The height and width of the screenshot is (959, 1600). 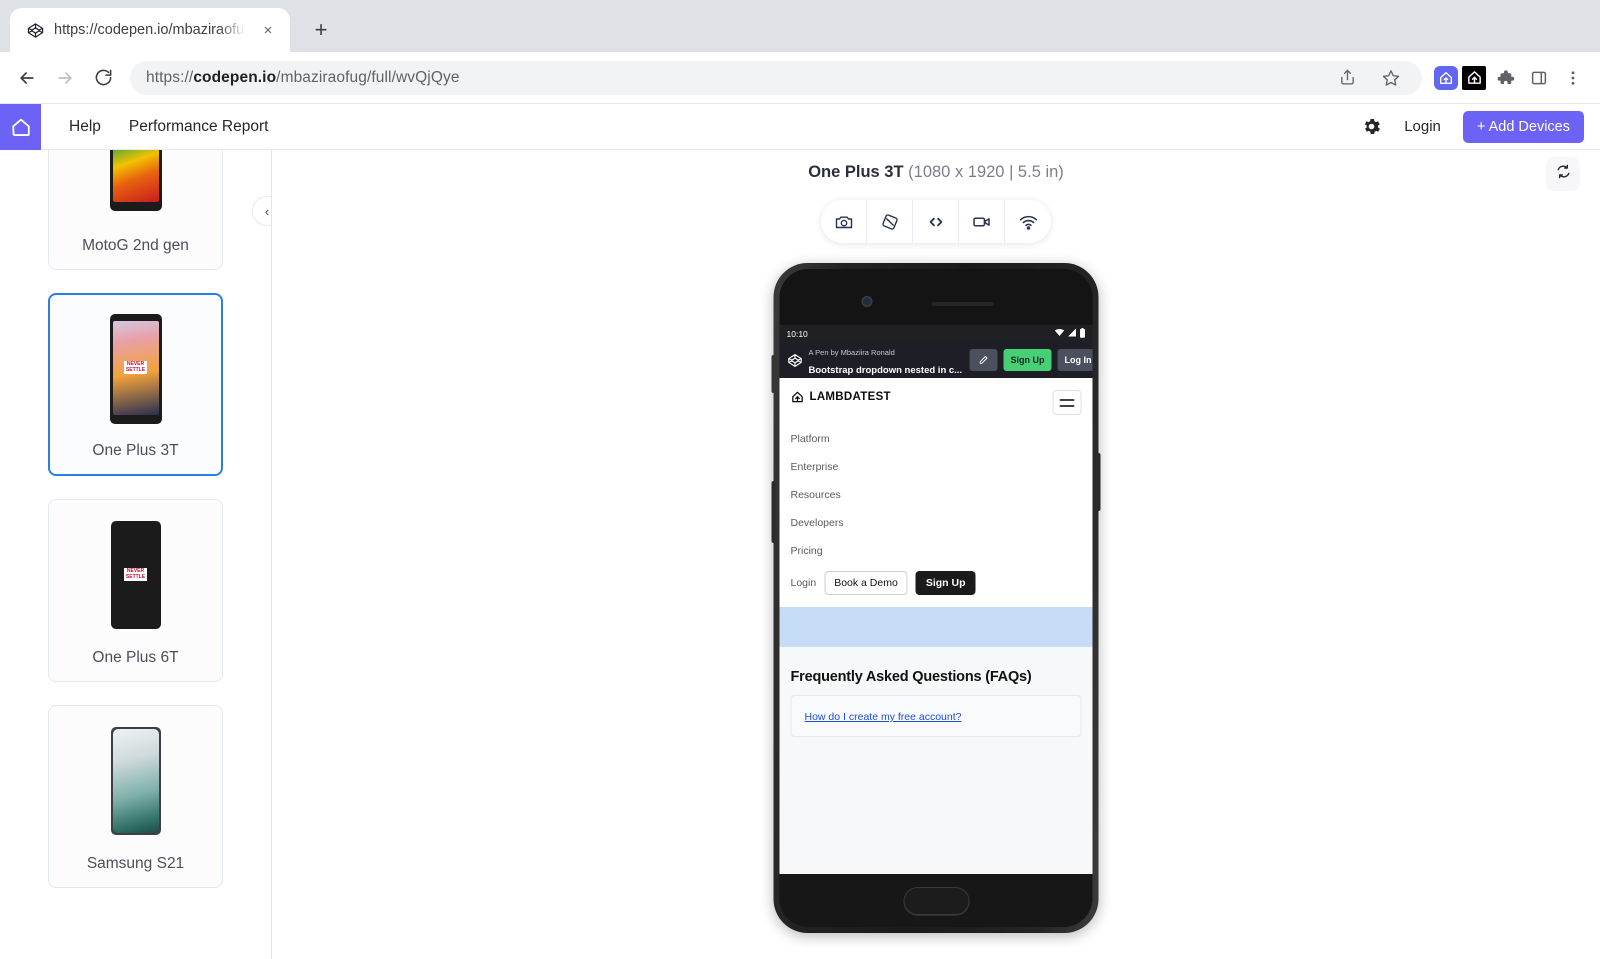 I want to click on battery-icon, so click(x=1083, y=333).